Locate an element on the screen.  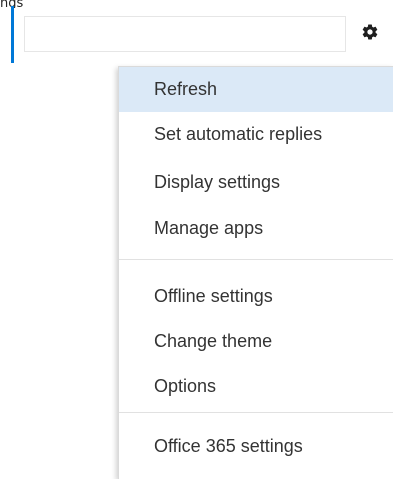
menu-item-offline-settings: Offline settings is located at coordinates (256, 296).